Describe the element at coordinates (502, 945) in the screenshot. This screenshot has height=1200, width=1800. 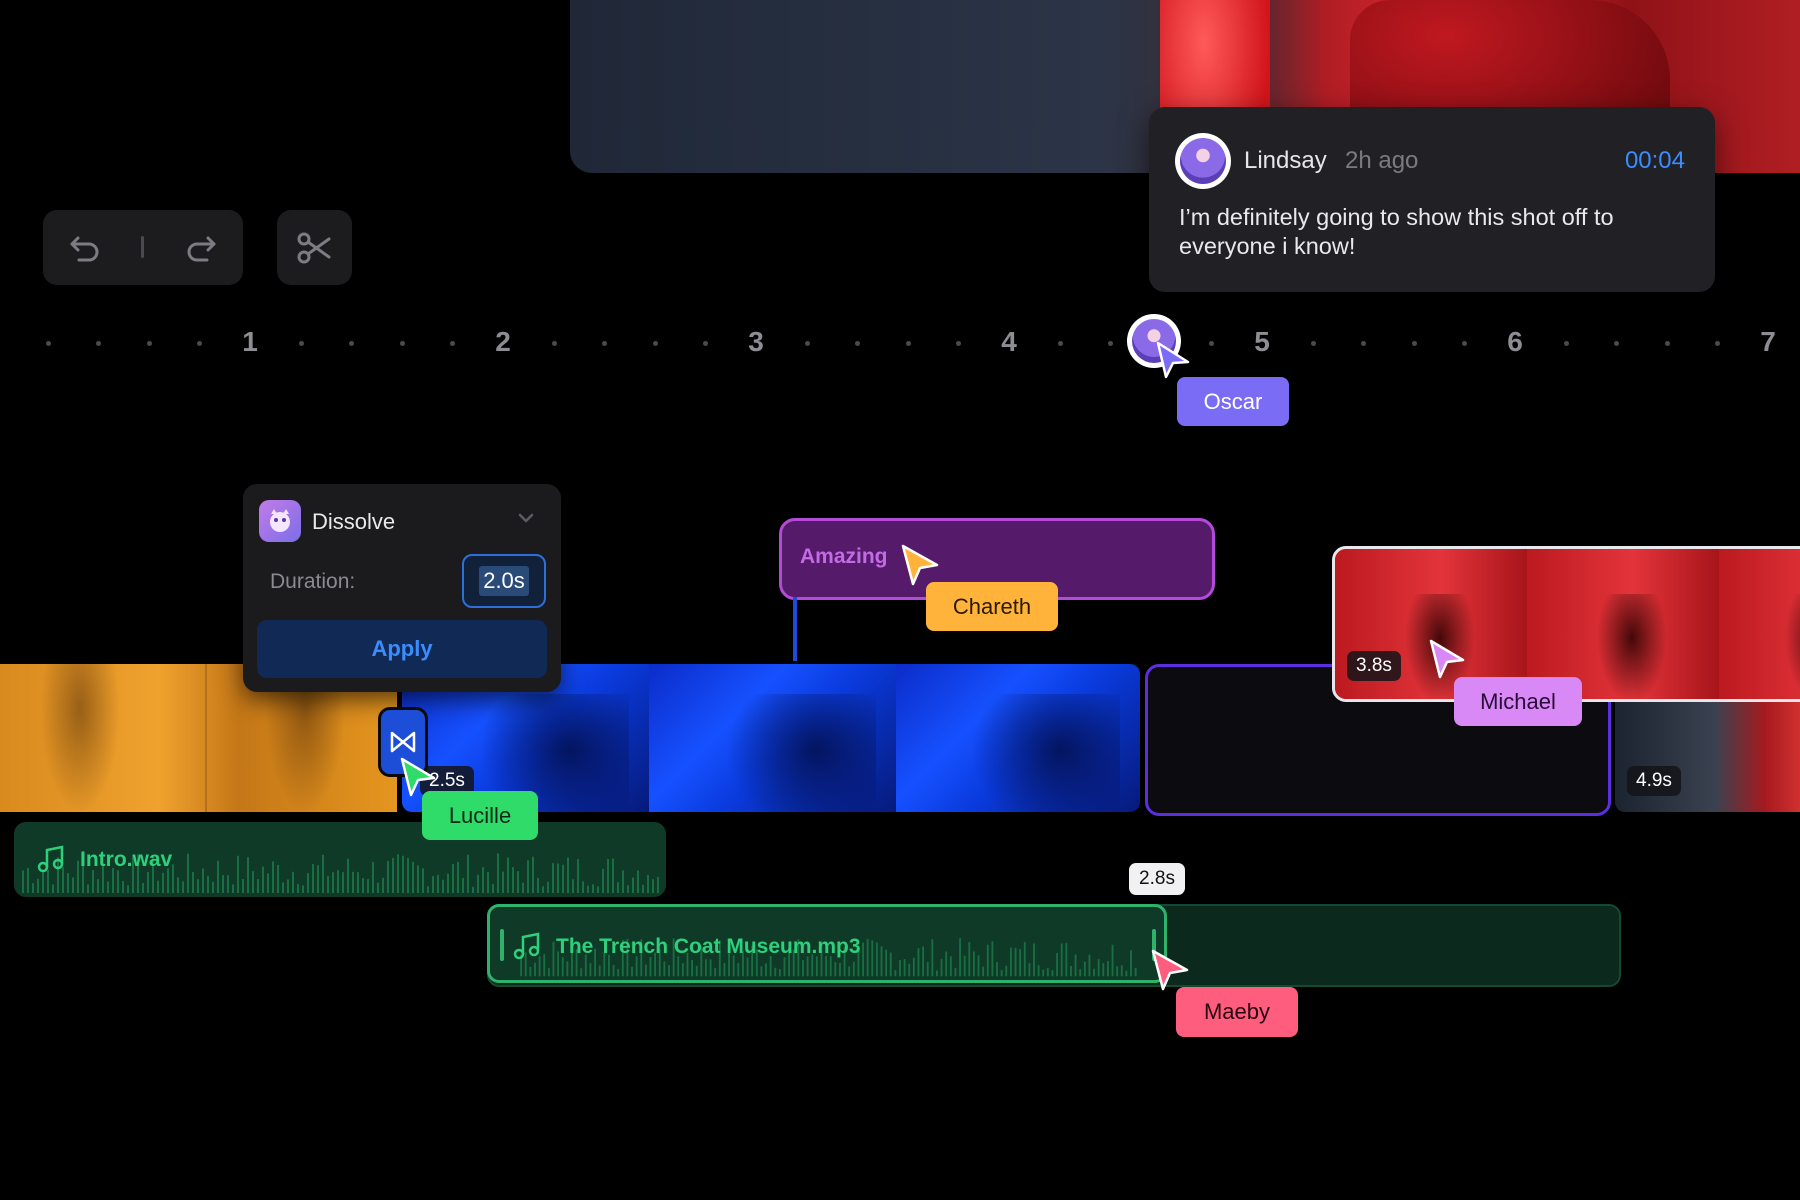
I see `trim-handle-left` at that location.